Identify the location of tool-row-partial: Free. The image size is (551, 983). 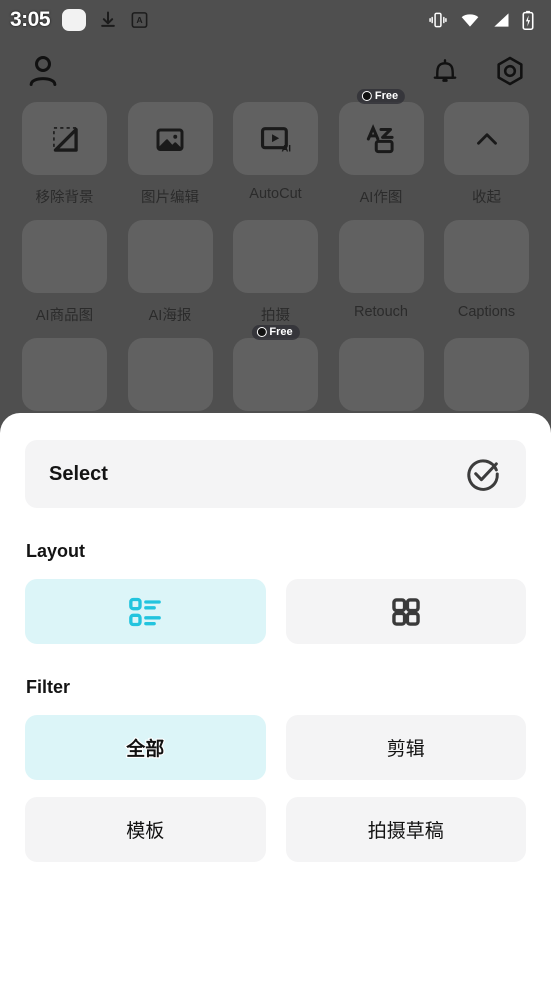
(275, 368).